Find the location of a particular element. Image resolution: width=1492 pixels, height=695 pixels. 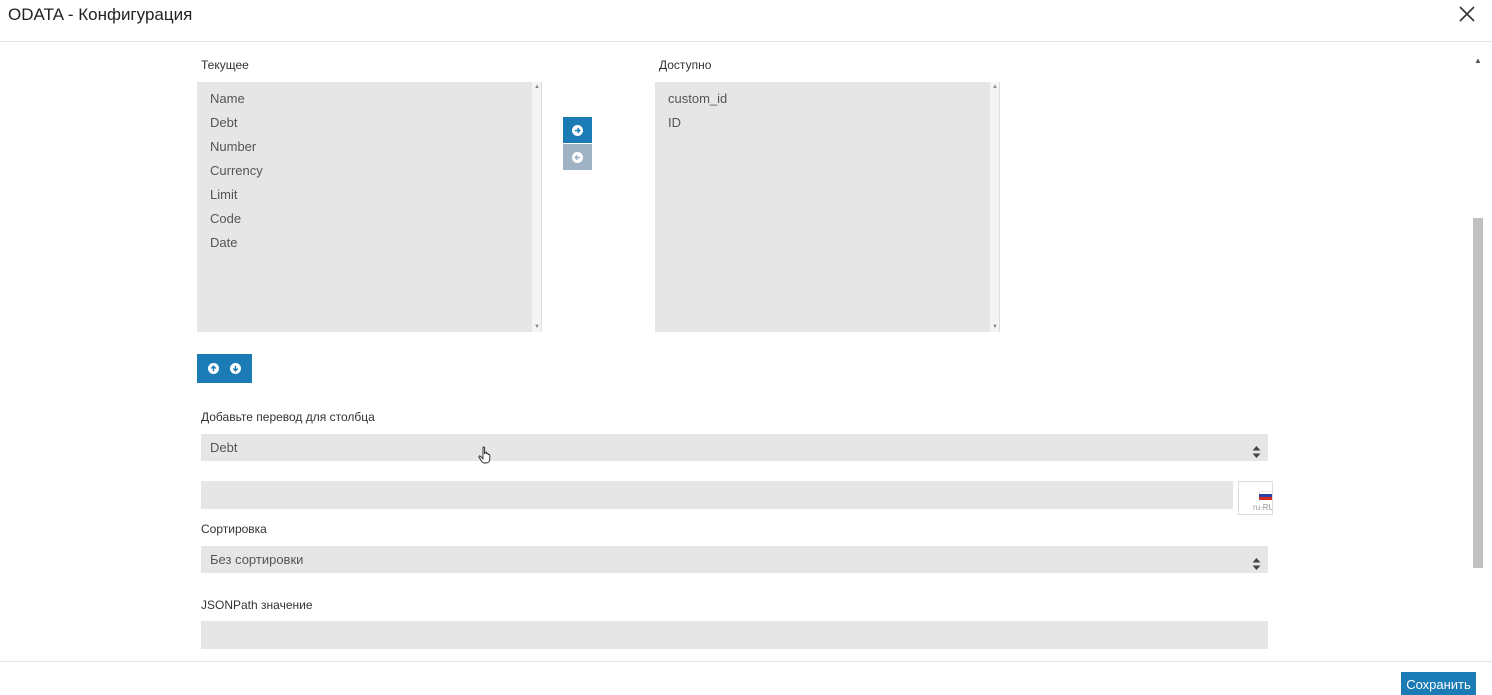

translation-label: Добавьте перевод для столбца is located at coordinates (288, 417).